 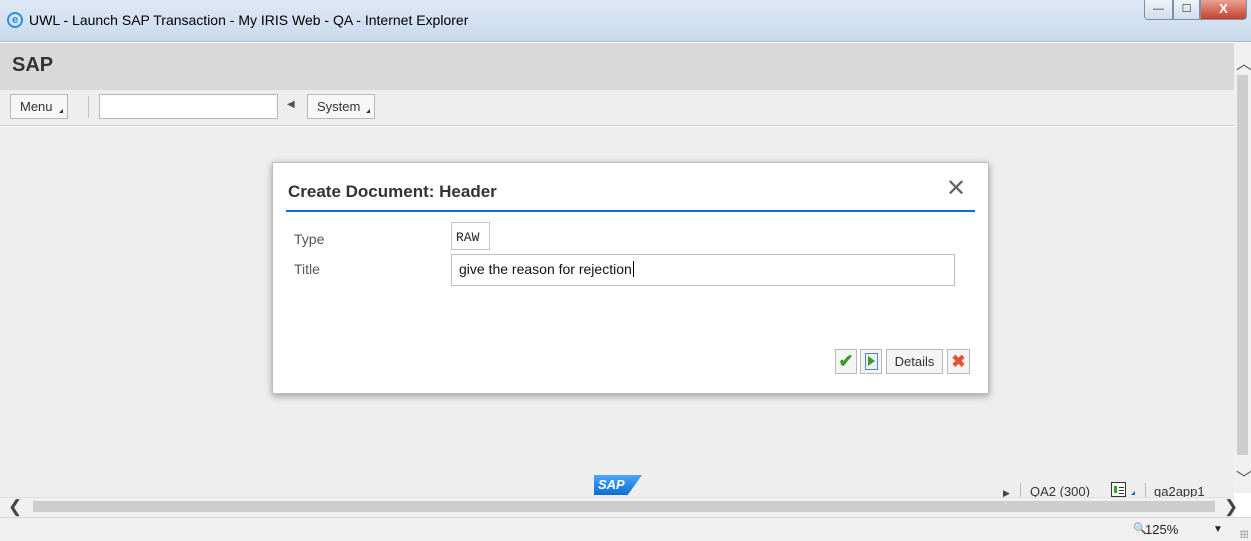 What do you see at coordinates (914, 361) in the screenshot?
I see `details-button: Details` at bounding box center [914, 361].